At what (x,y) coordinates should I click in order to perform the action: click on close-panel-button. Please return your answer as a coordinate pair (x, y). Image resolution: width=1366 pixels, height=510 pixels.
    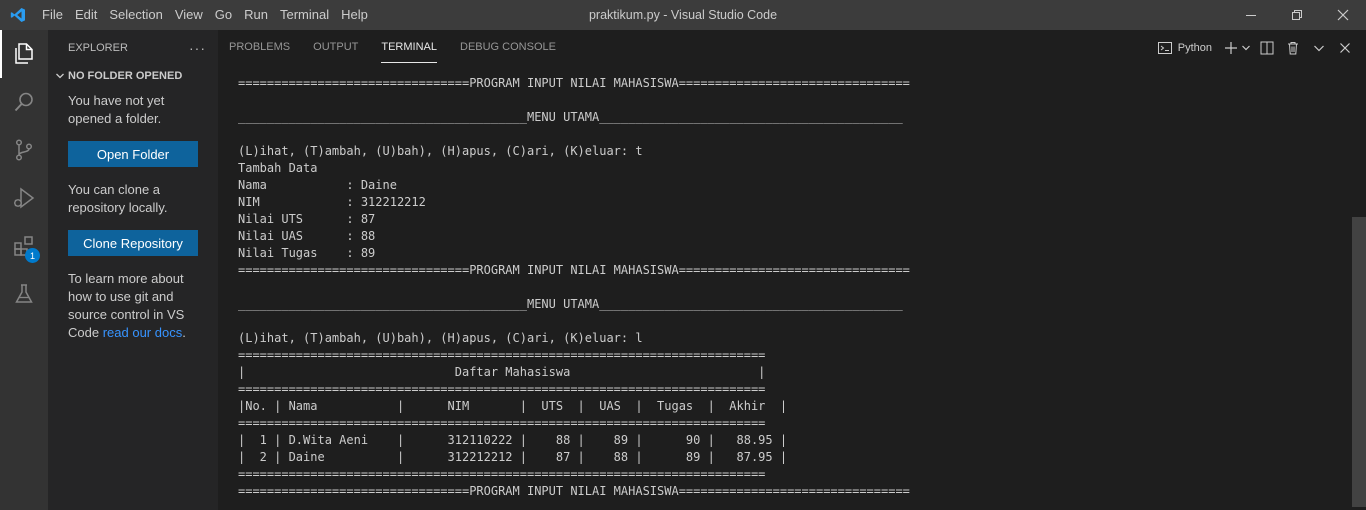
    Looking at the image, I should click on (1345, 48).